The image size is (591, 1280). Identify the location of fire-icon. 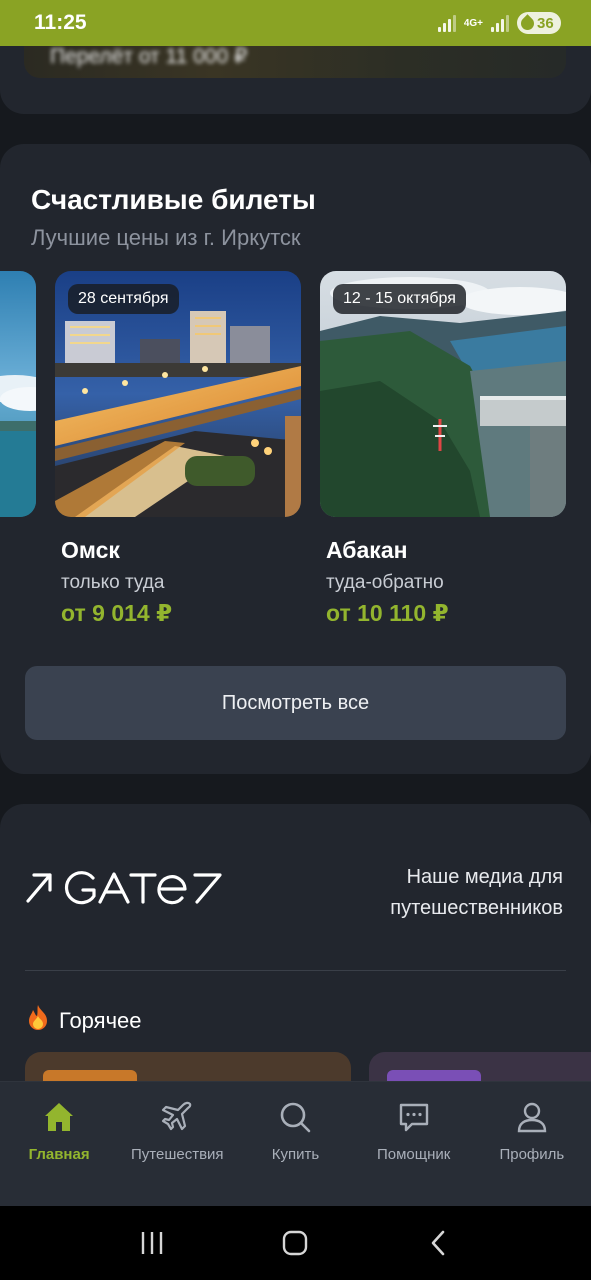
(38, 1021).